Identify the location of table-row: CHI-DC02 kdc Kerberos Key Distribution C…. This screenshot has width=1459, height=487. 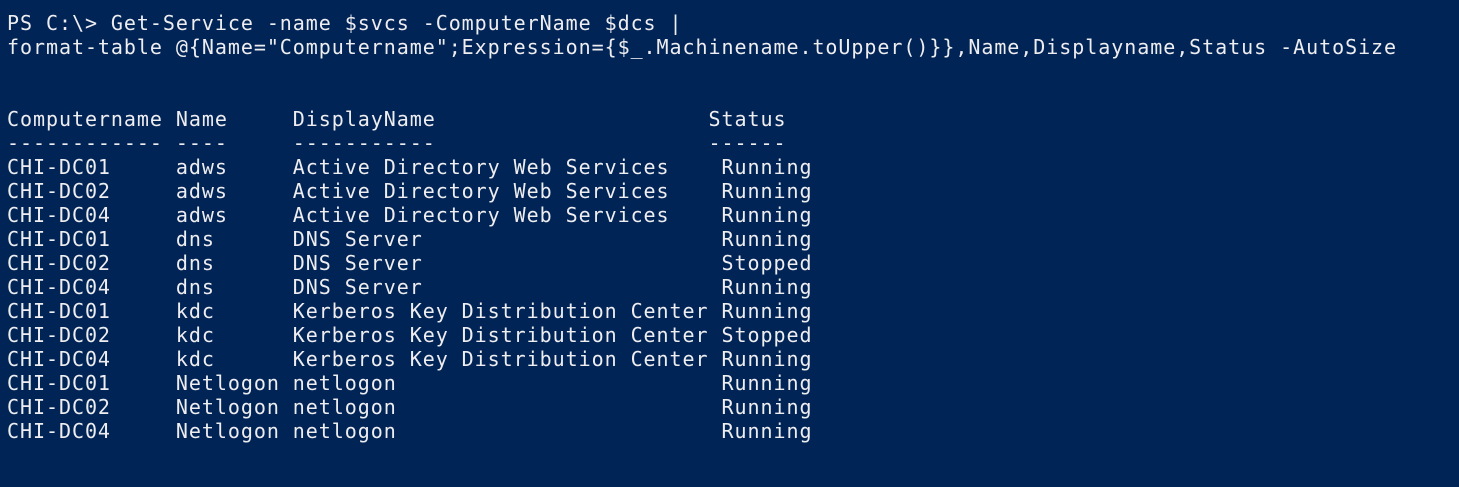
(410, 335).